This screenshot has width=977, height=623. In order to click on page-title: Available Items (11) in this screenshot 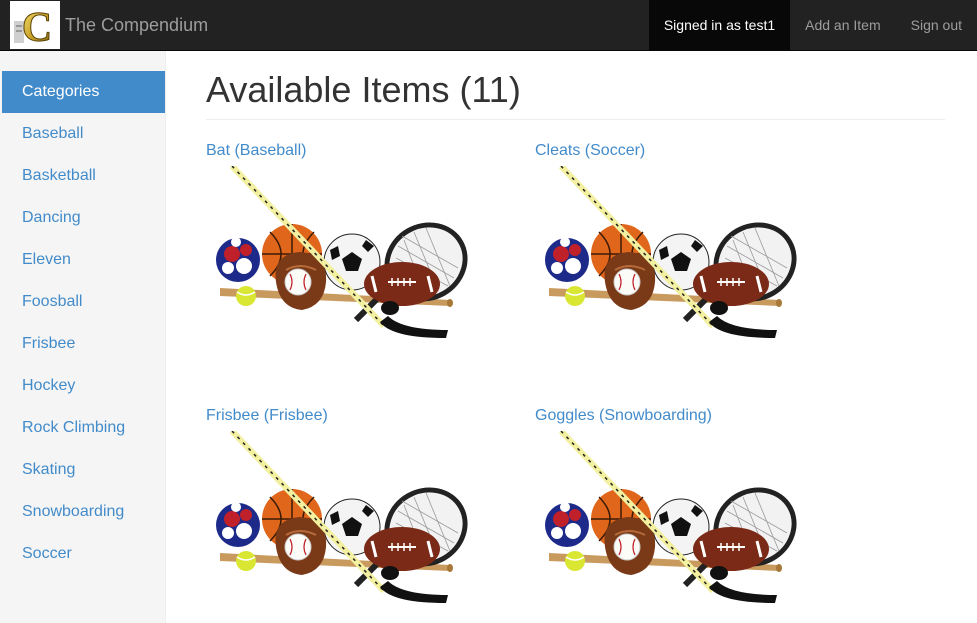, I will do `click(575, 94)`.